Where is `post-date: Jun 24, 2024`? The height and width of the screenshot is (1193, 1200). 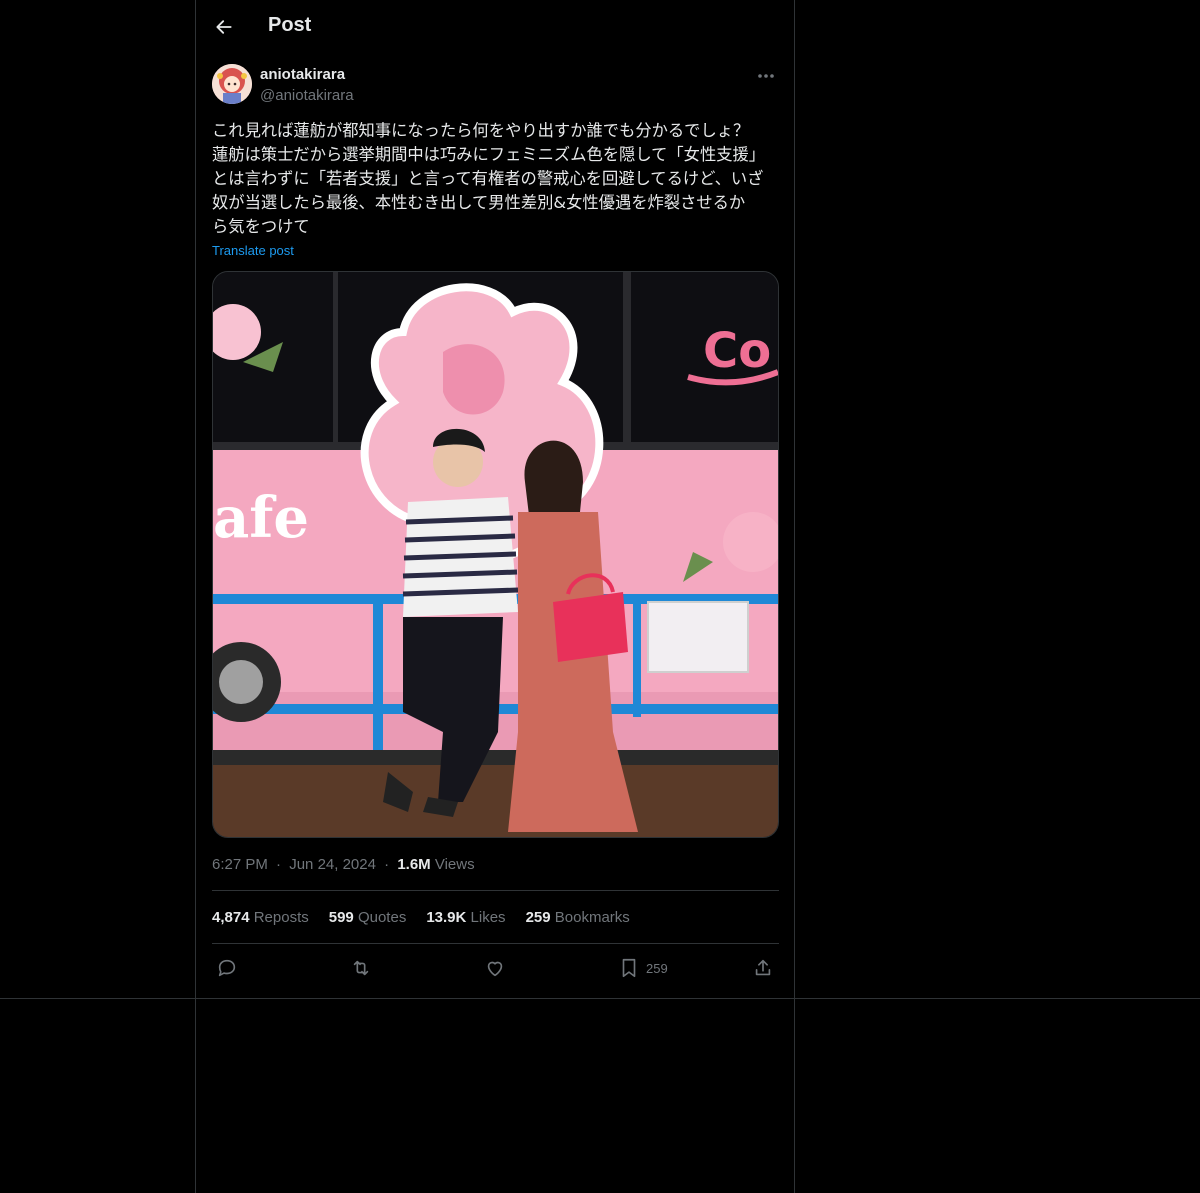
post-date: Jun 24, 2024 is located at coordinates (332, 864).